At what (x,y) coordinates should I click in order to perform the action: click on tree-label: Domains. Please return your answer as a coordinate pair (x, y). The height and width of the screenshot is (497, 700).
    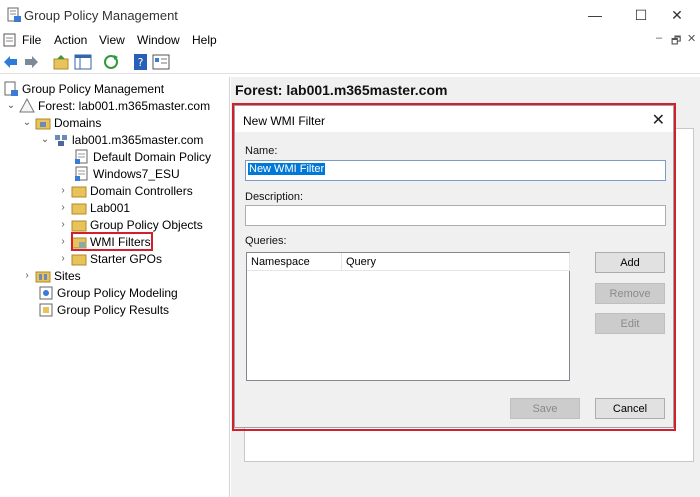
    Looking at the image, I should click on (78, 122).